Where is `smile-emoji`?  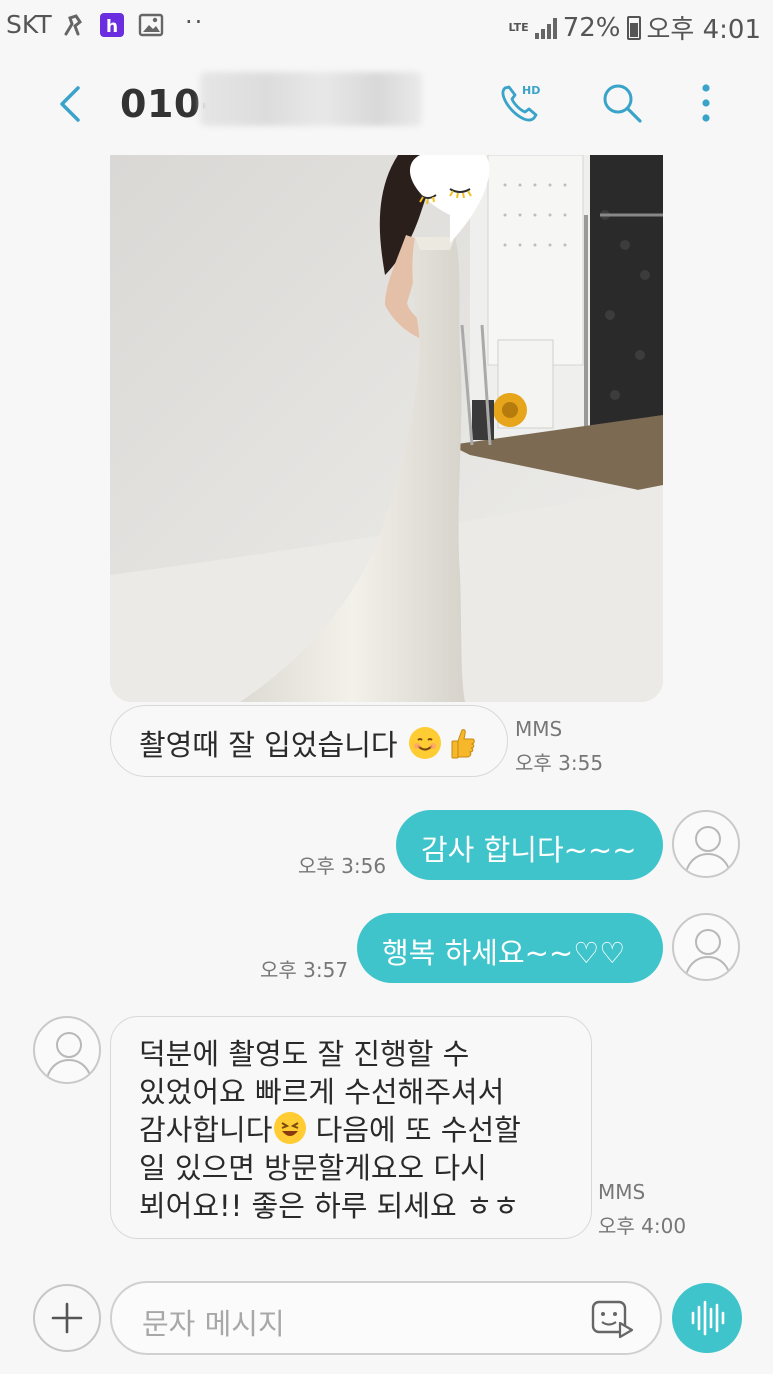 smile-emoji is located at coordinates (424, 743).